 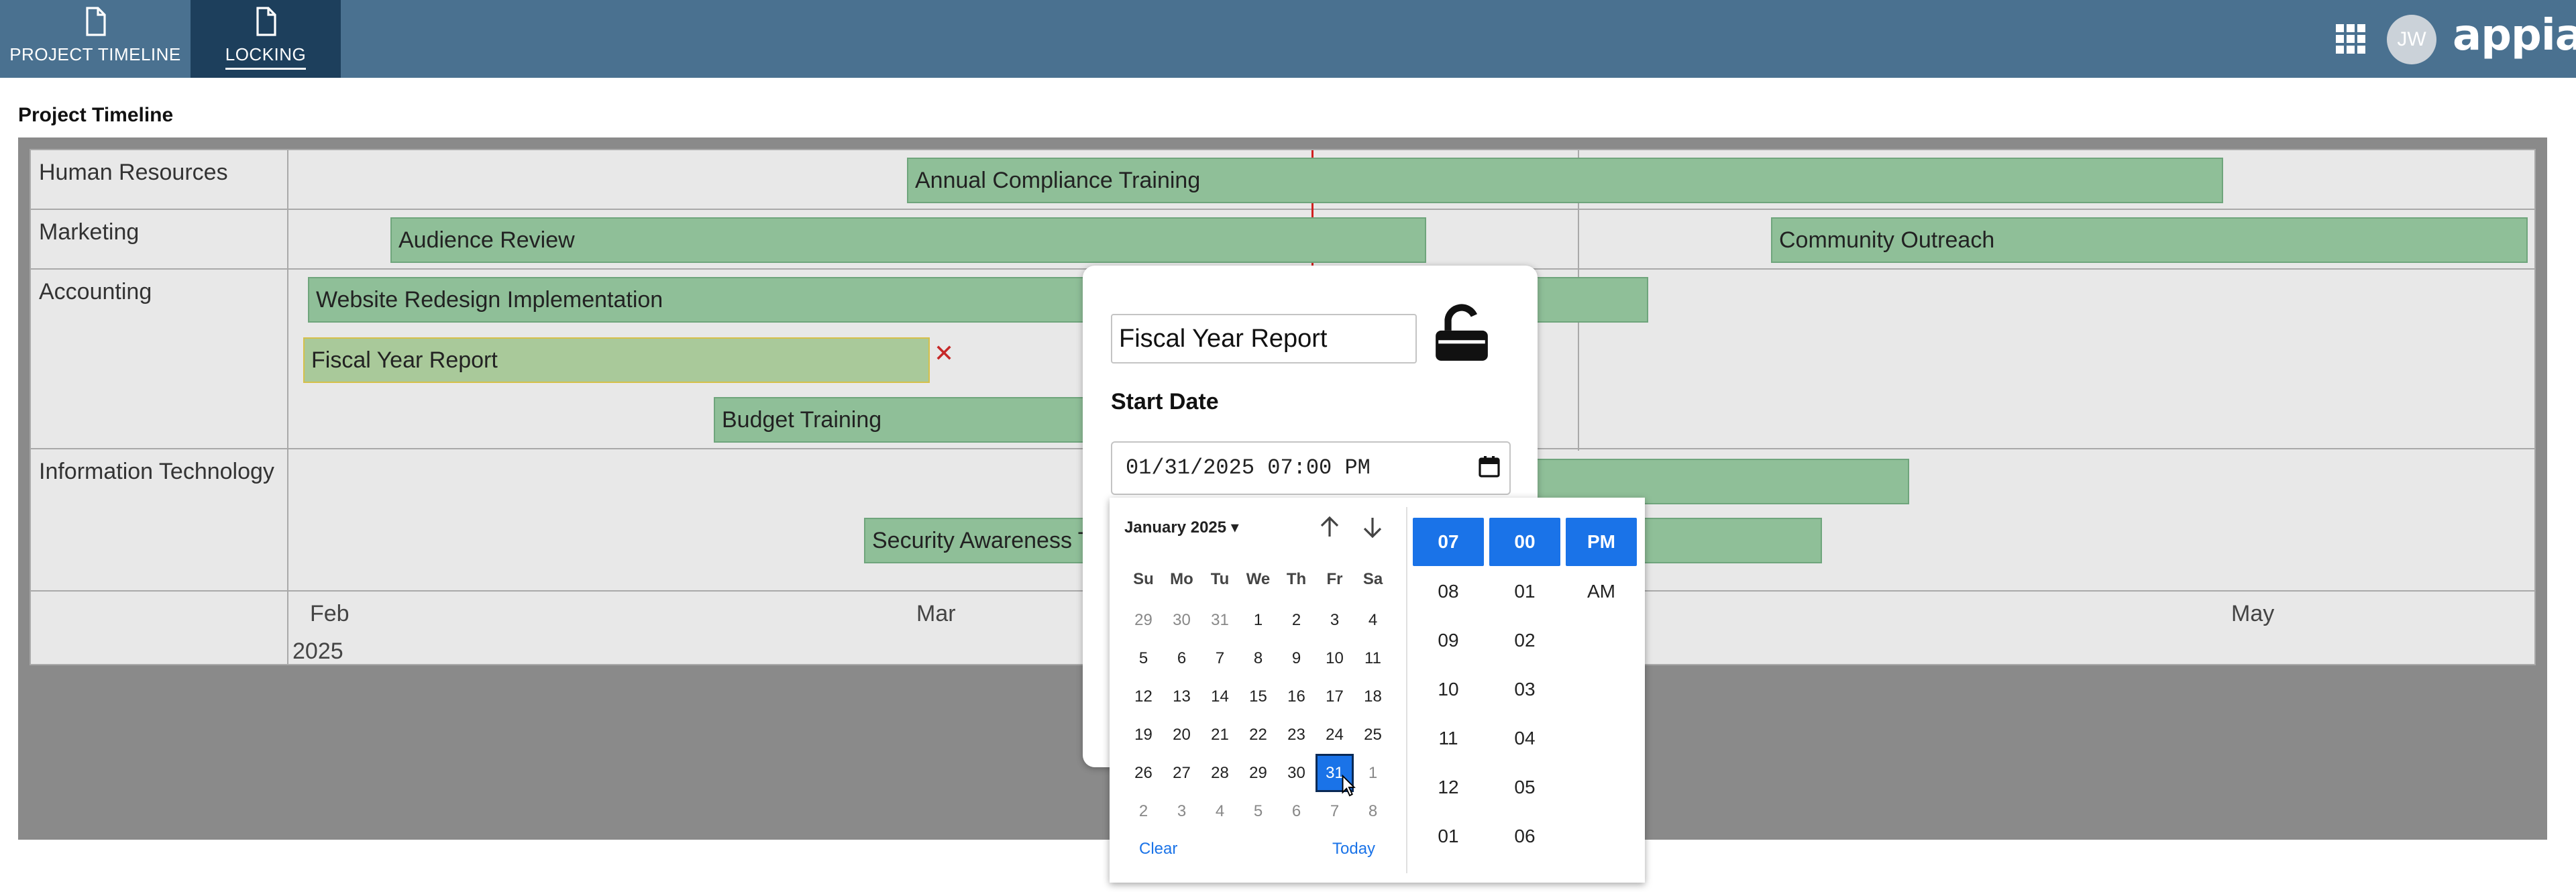 What do you see at coordinates (1258, 735) in the screenshot?
I see `calendar-day: 22` at bounding box center [1258, 735].